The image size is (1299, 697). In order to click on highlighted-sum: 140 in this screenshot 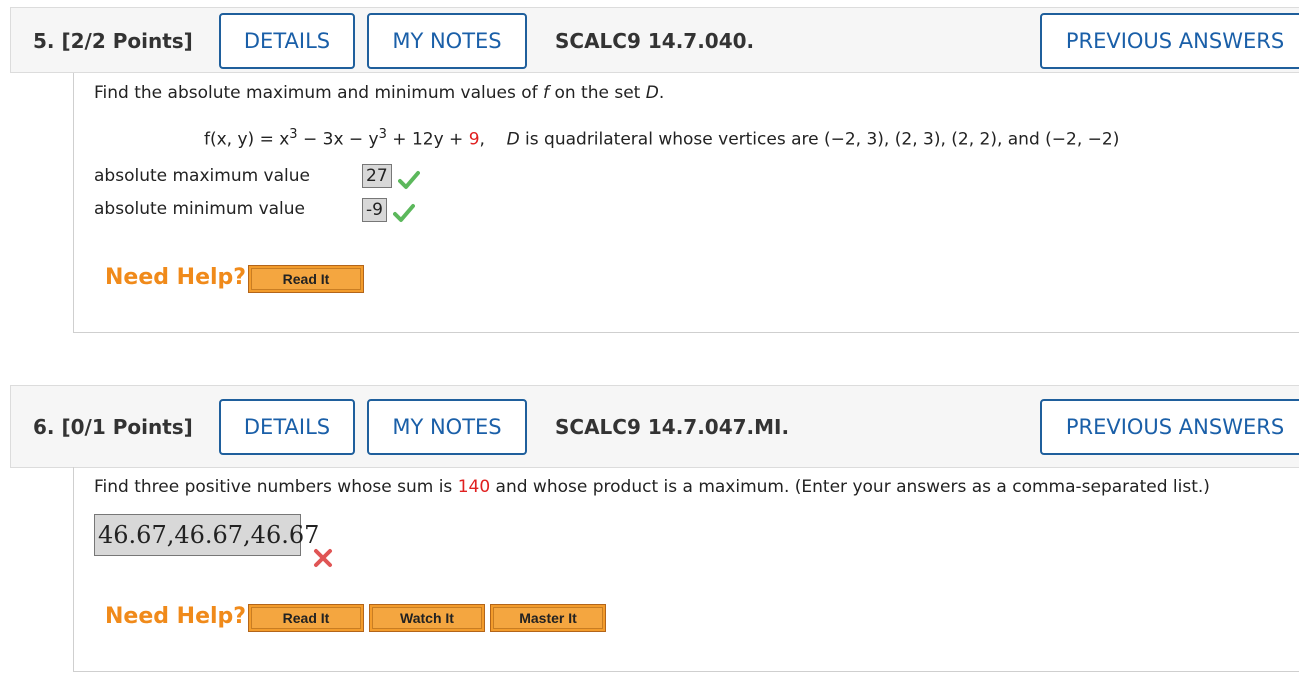, I will do `click(474, 487)`.